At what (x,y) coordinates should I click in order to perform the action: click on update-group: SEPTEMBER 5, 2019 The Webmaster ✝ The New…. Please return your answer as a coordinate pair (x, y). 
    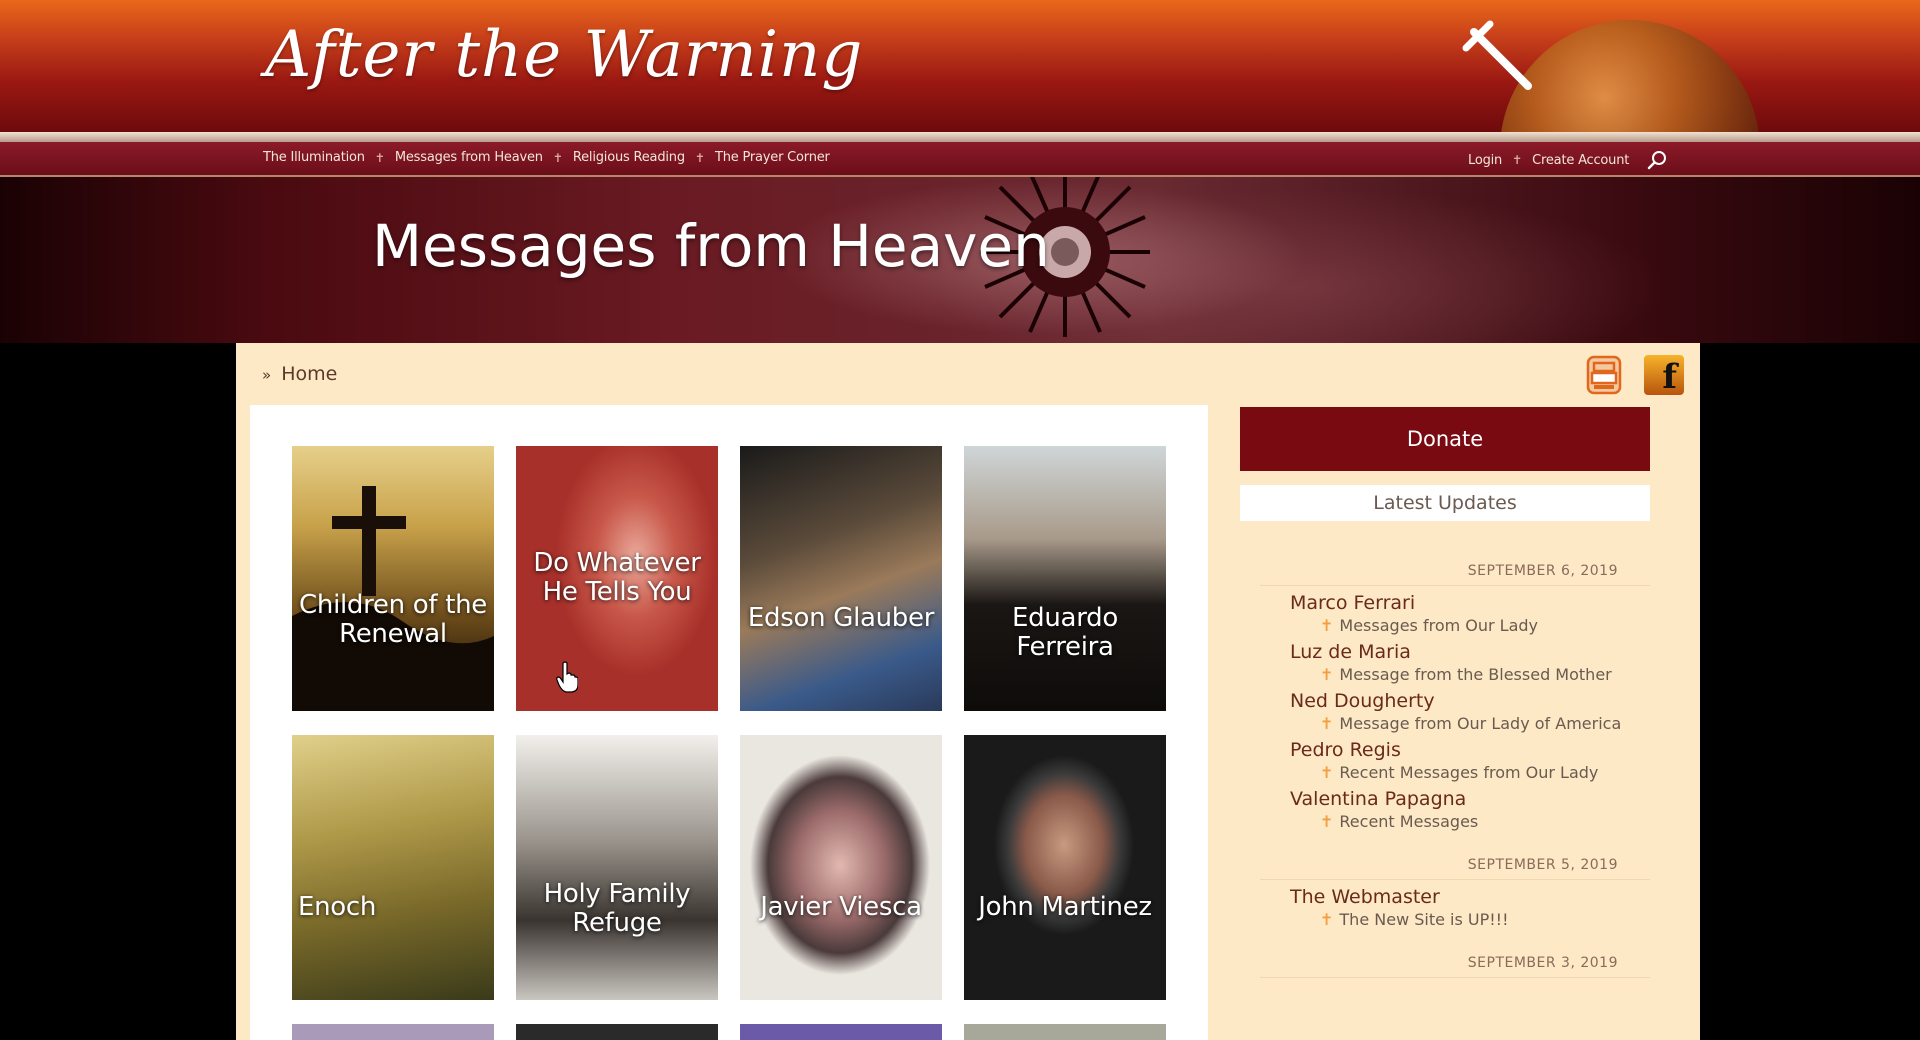
    Looking at the image, I should click on (1455, 893).